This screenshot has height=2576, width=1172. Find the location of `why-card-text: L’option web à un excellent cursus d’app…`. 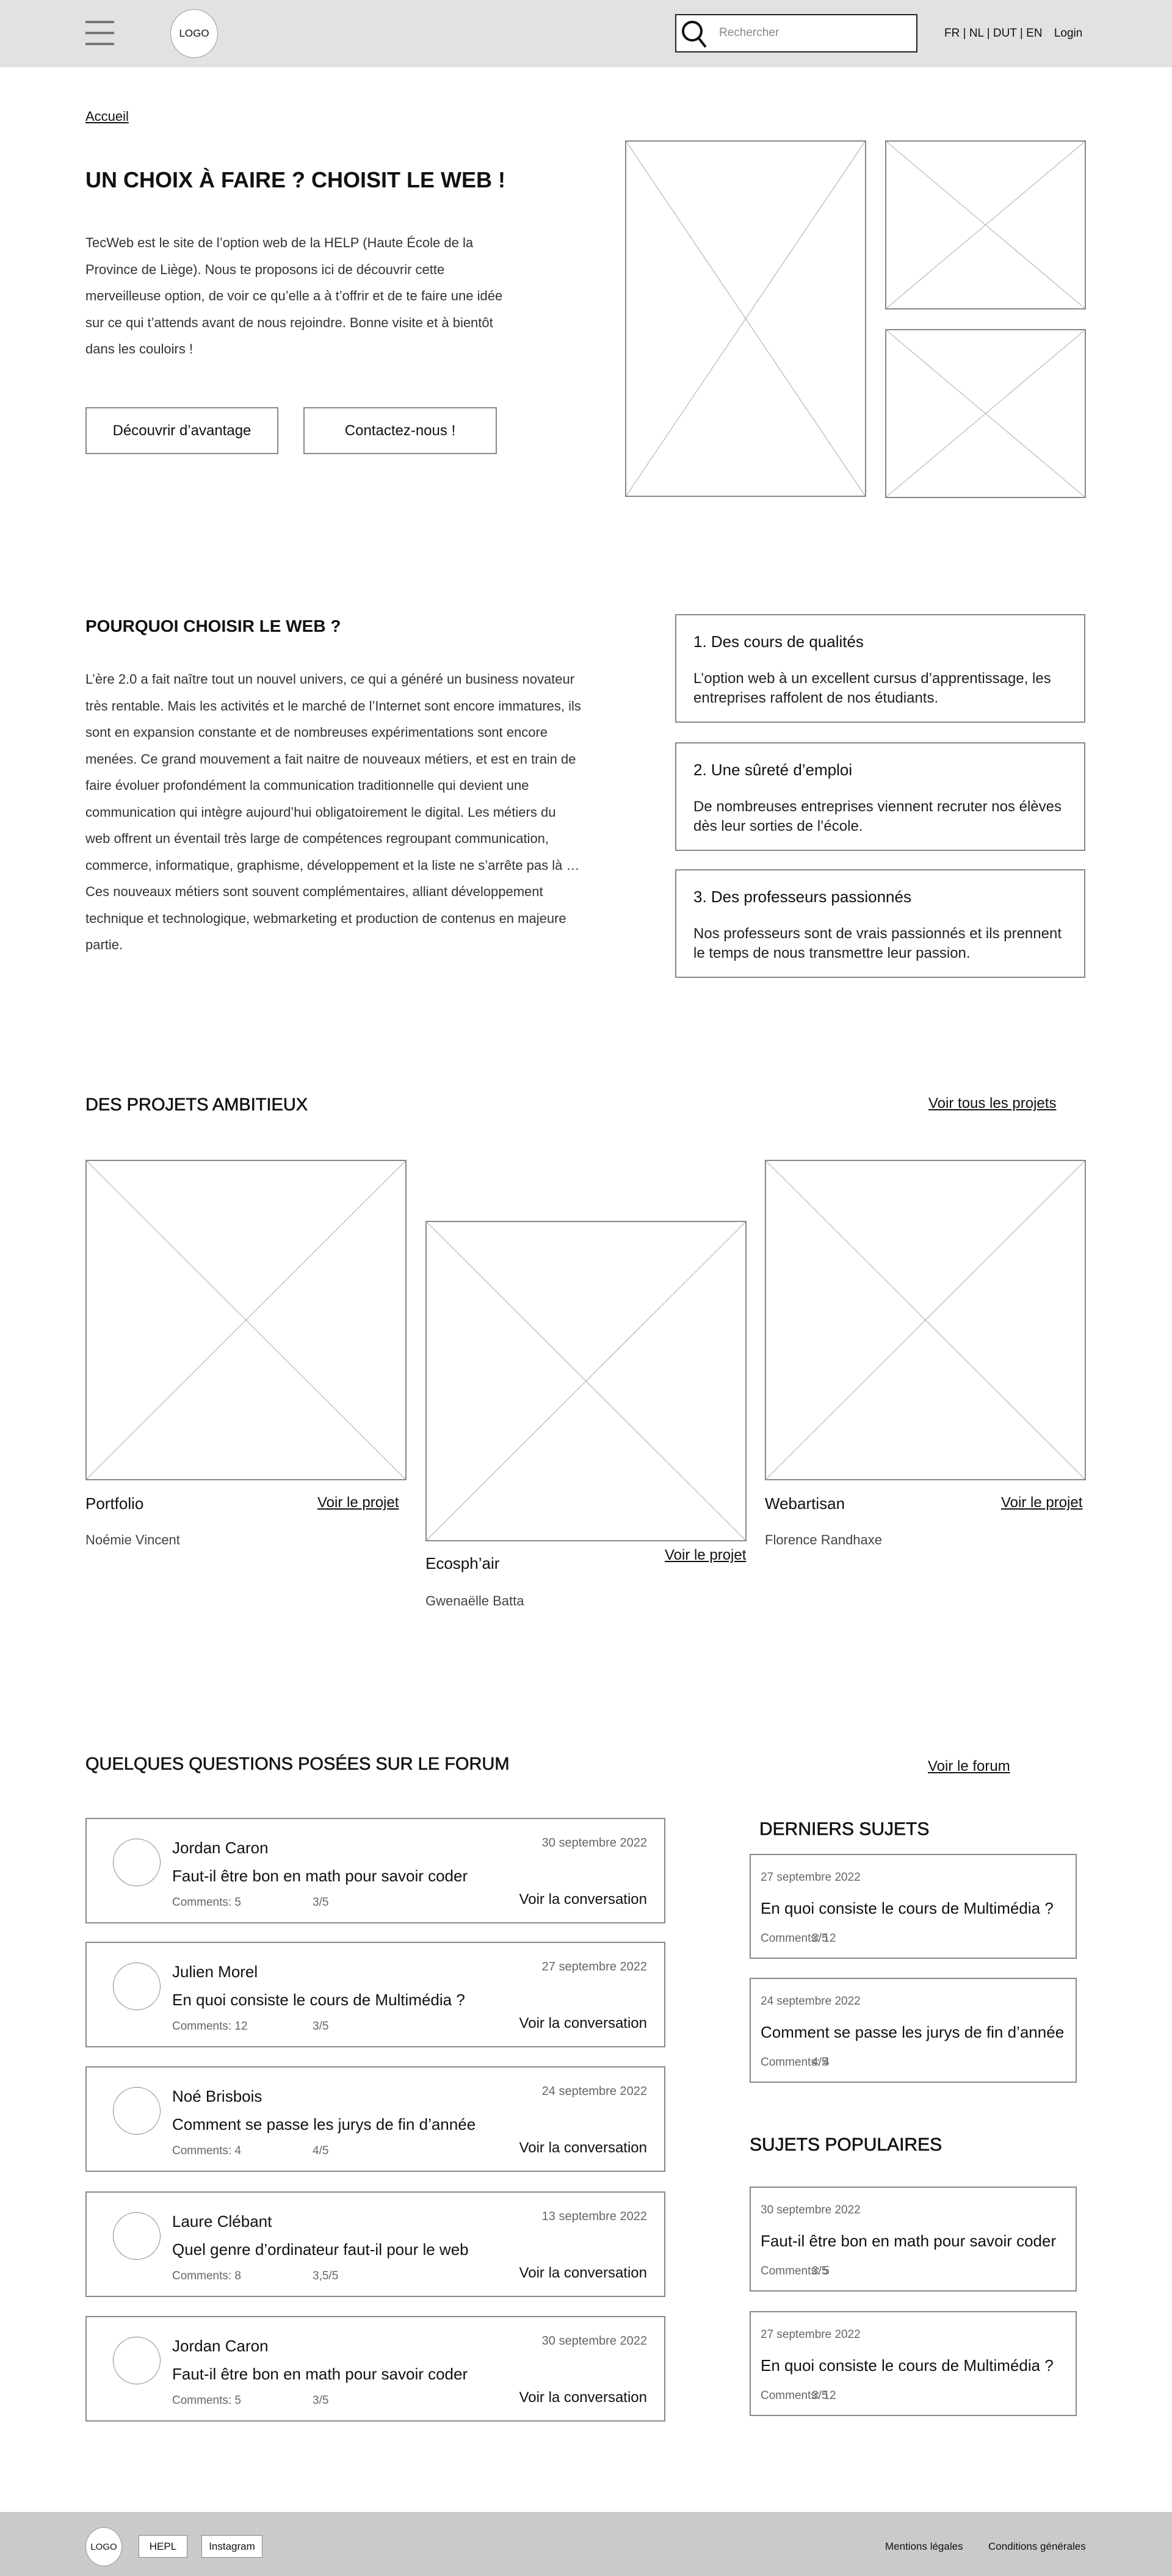

why-card-text: L’option web à un excellent cursus d’app… is located at coordinates (872, 688).